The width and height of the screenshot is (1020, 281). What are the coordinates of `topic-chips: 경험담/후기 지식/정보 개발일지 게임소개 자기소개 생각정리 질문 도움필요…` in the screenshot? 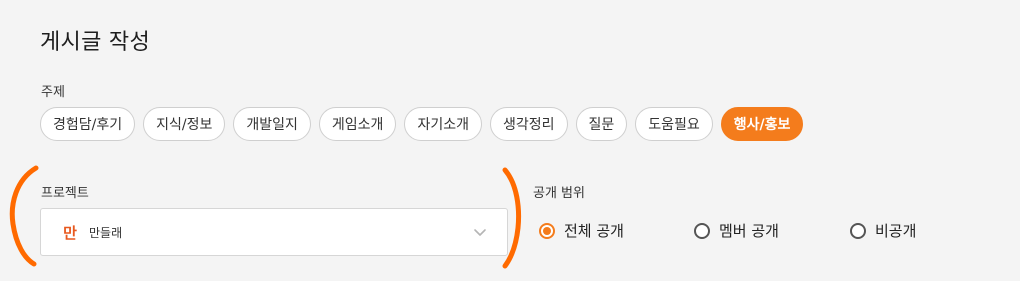 It's located at (422, 124).